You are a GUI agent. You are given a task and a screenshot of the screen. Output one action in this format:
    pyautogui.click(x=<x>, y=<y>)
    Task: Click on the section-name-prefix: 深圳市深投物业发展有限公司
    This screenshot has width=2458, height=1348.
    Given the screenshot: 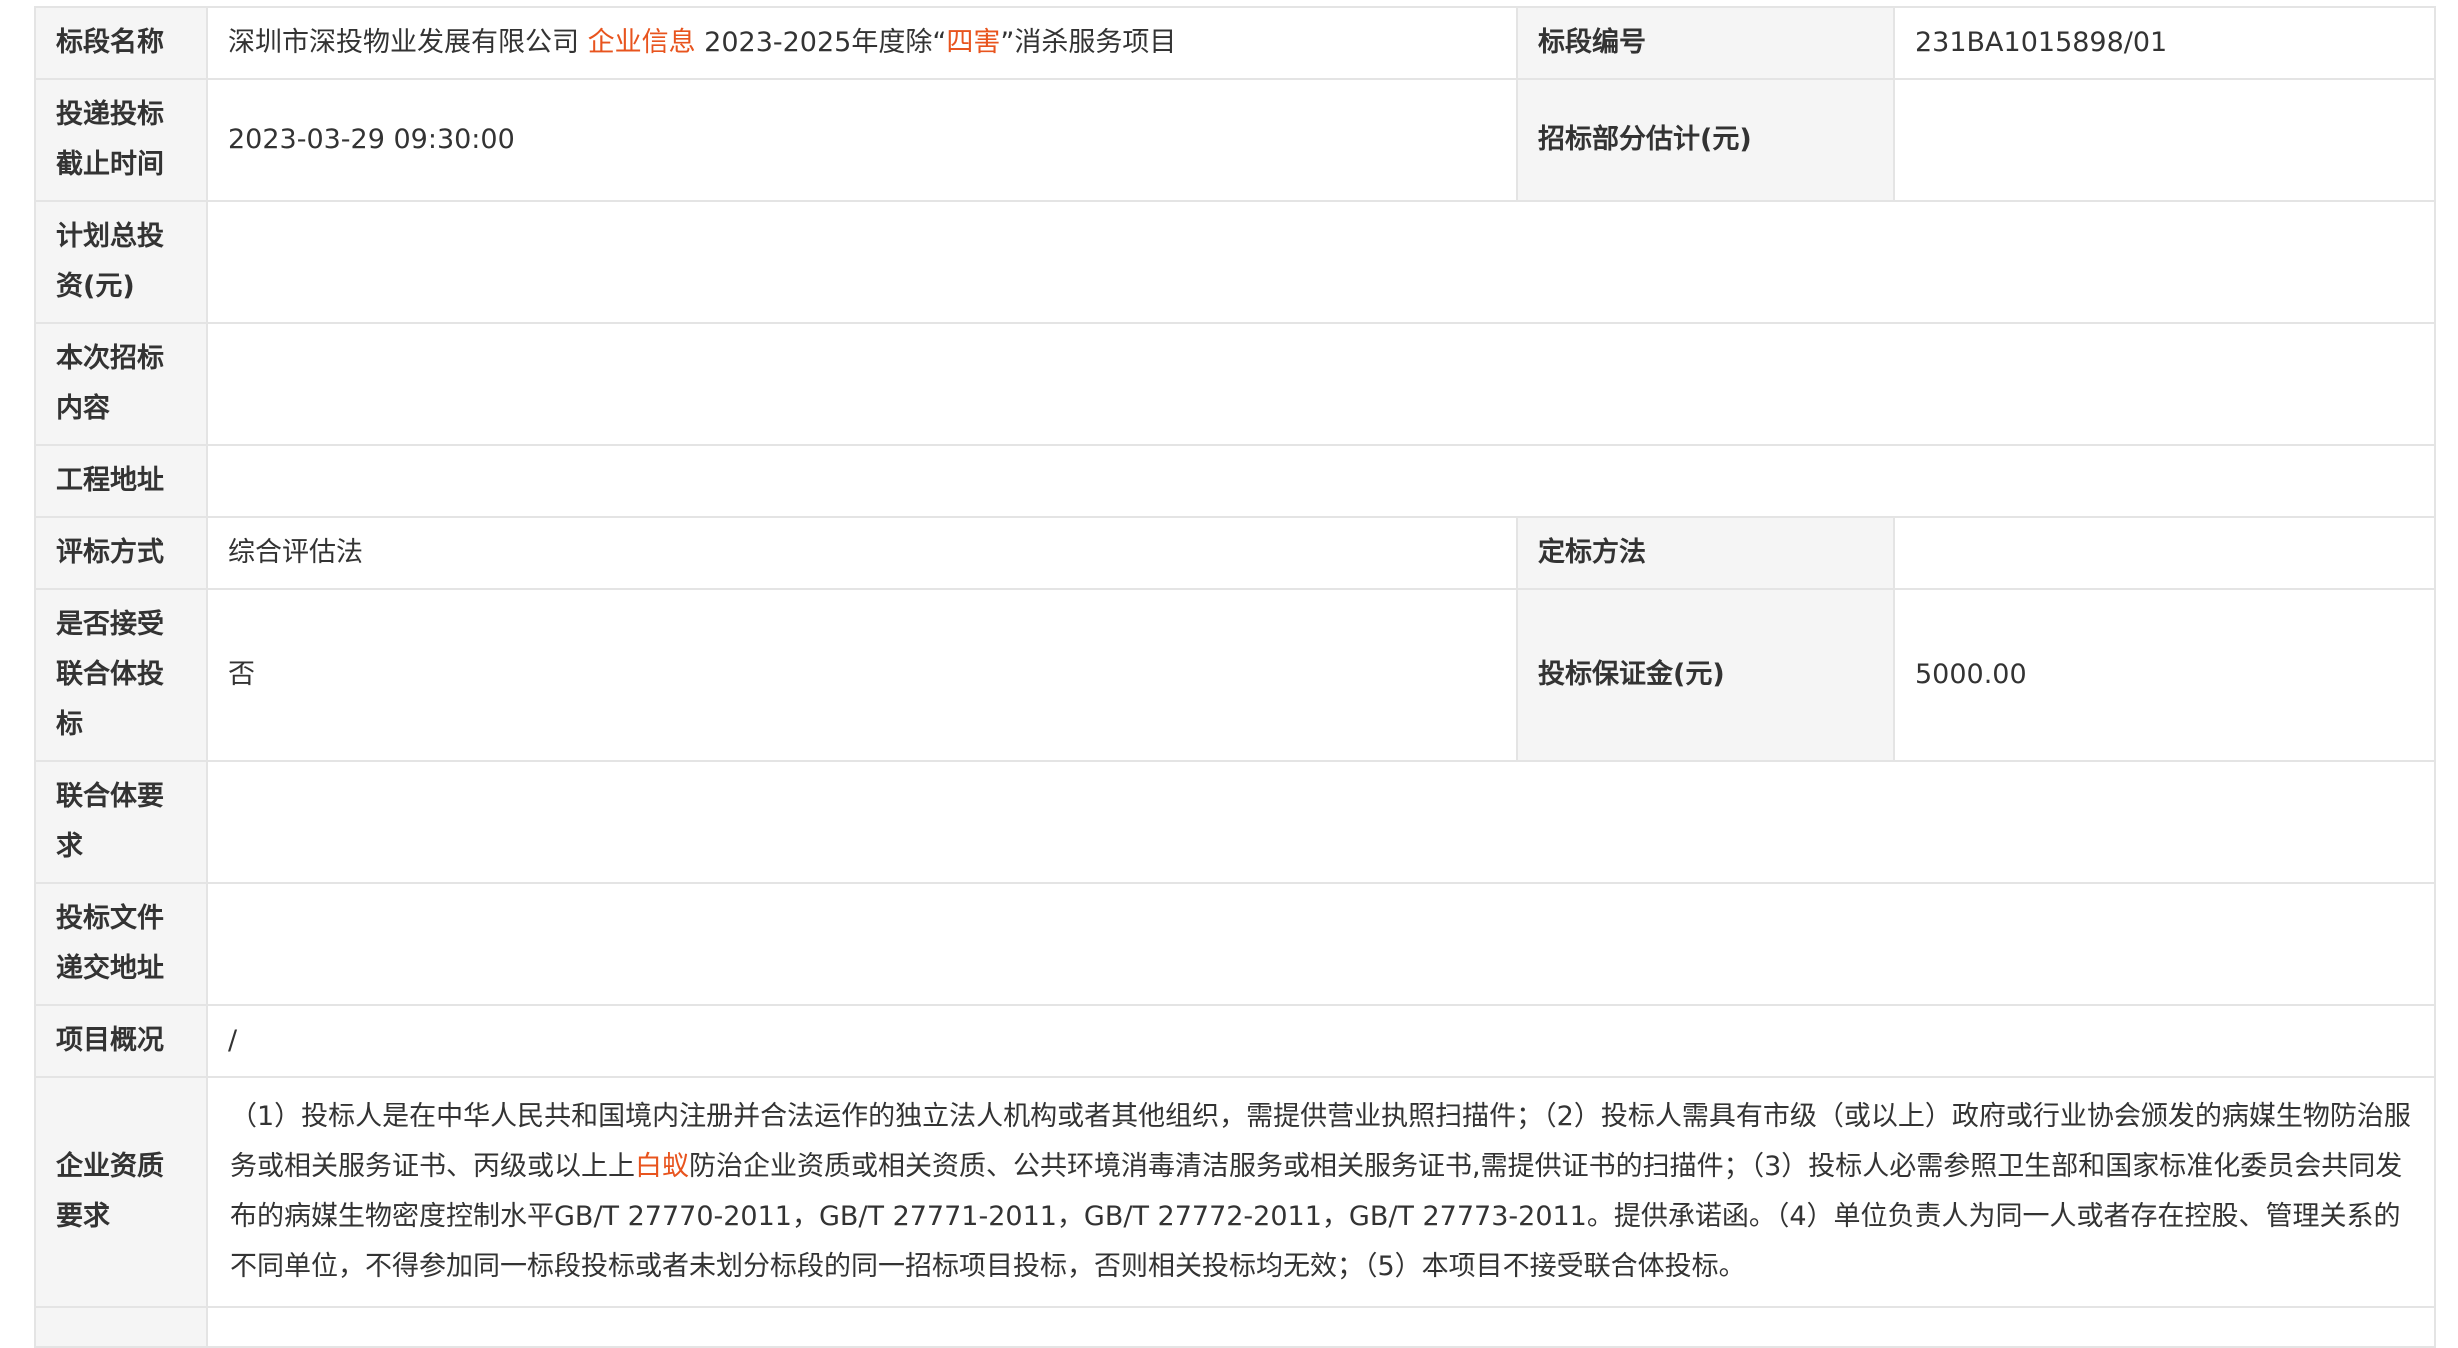 What is the action you would take?
    pyautogui.click(x=408, y=42)
    